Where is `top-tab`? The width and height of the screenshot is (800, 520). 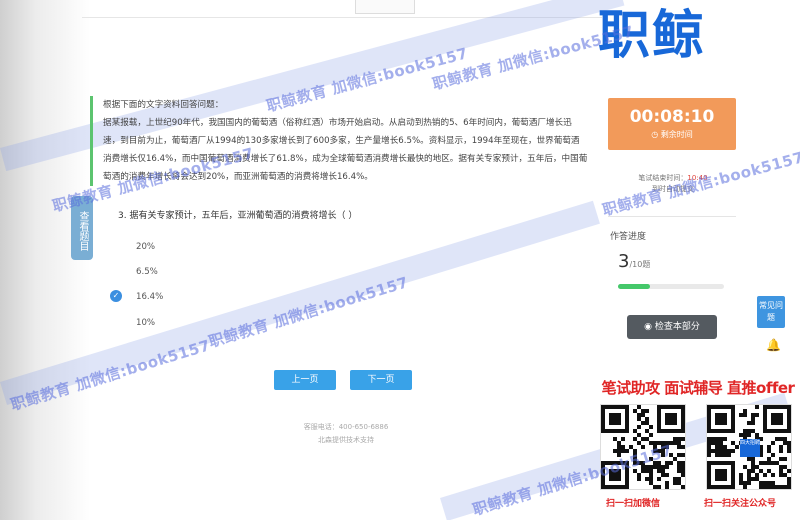
top-tab is located at coordinates (385, 7).